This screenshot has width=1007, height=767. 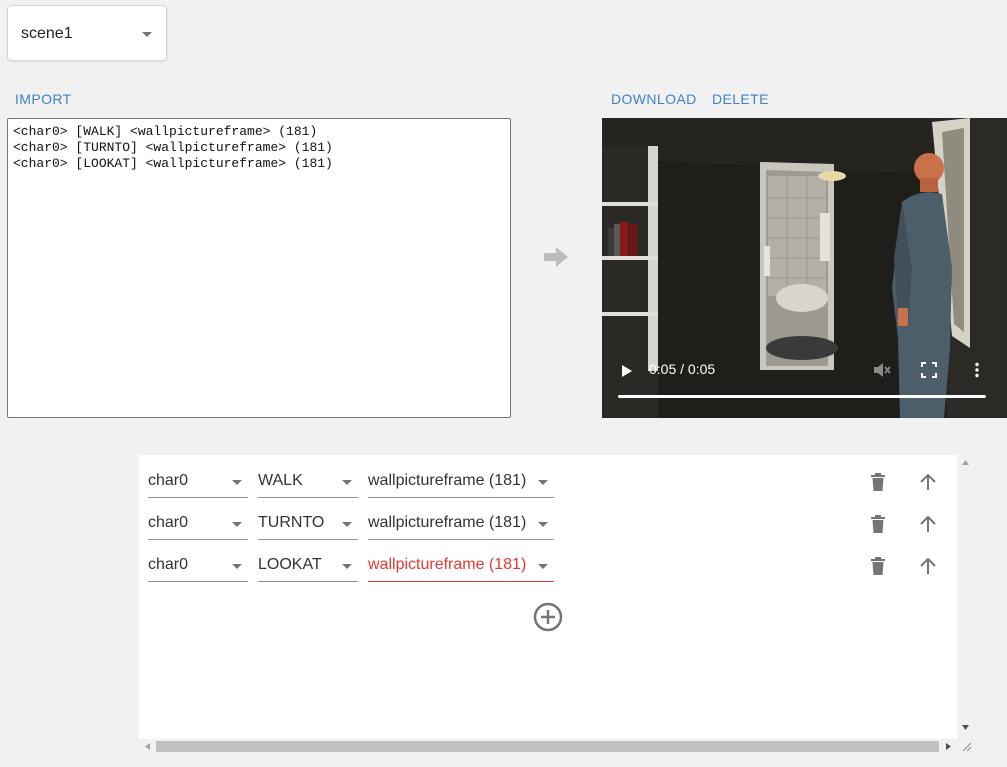 I want to click on volume-muted-icon, so click(x=882, y=370).